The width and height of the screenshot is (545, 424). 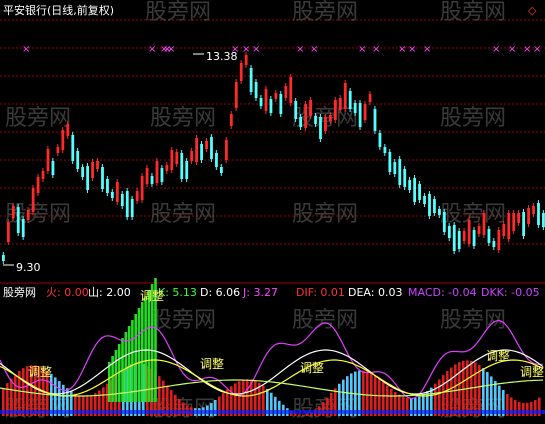 What do you see at coordinates (532, 10) in the screenshot?
I see `diamond-icon: ◇` at bounding box center [532, 10].